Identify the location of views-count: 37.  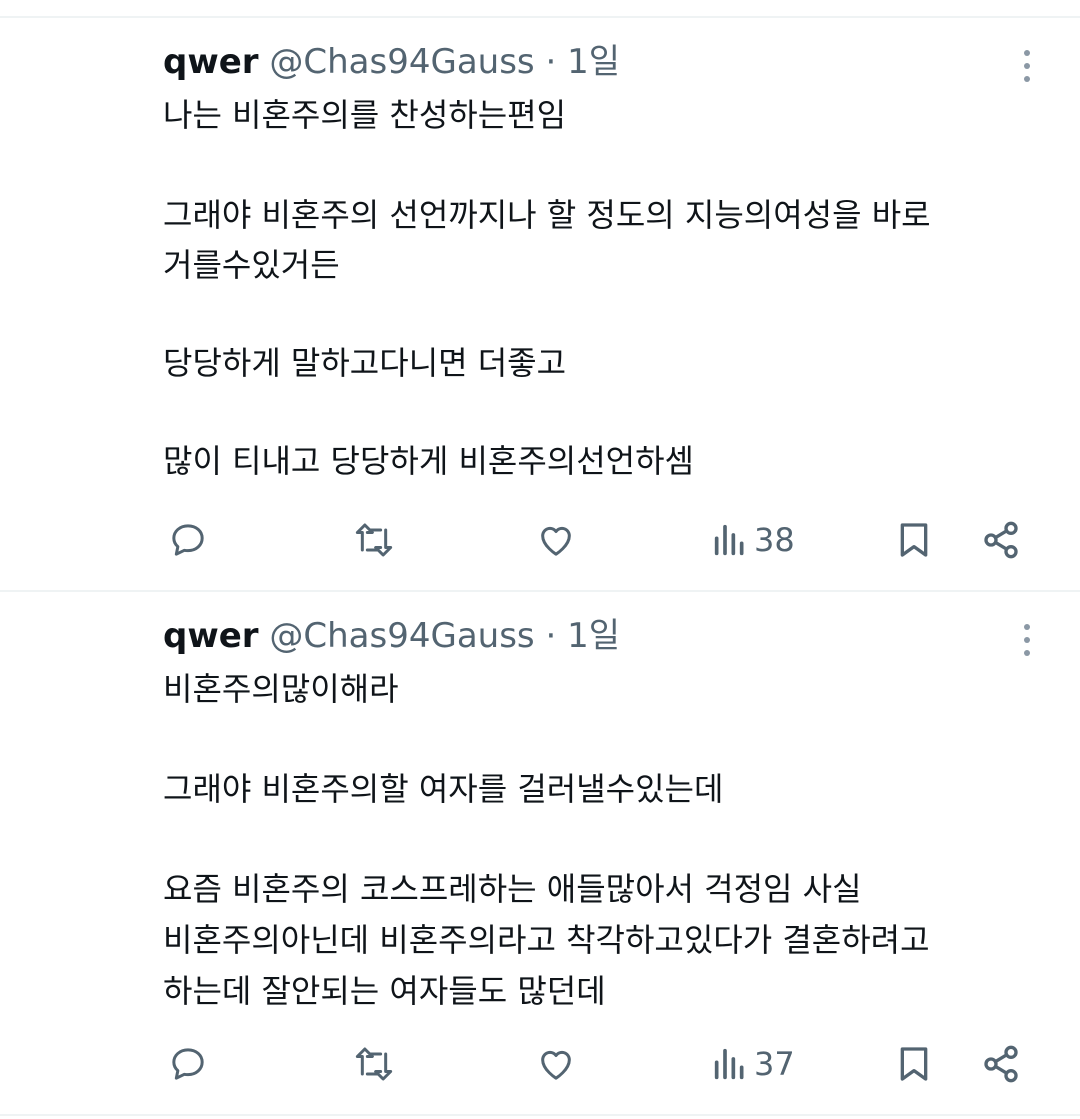
(774, 1064).